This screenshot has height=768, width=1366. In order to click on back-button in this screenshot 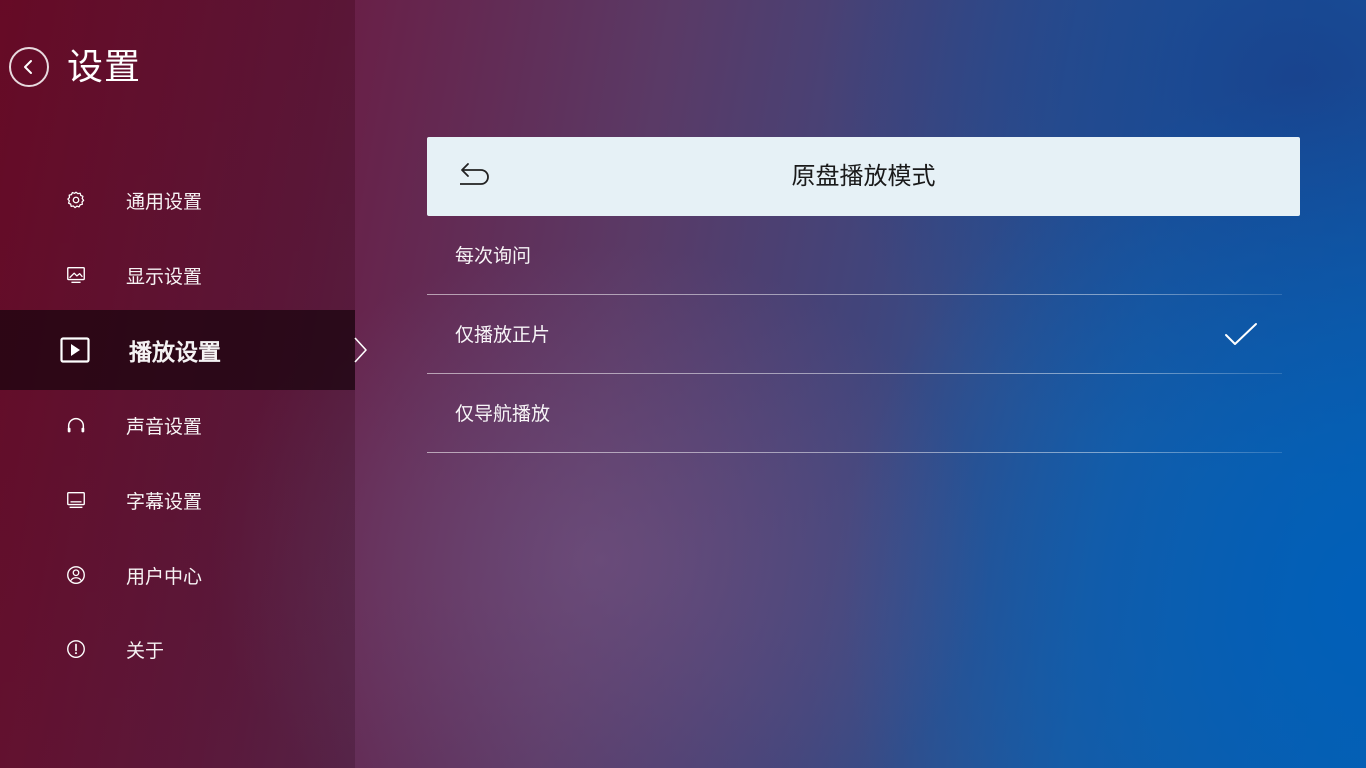, I will do `click(29, 67)`.